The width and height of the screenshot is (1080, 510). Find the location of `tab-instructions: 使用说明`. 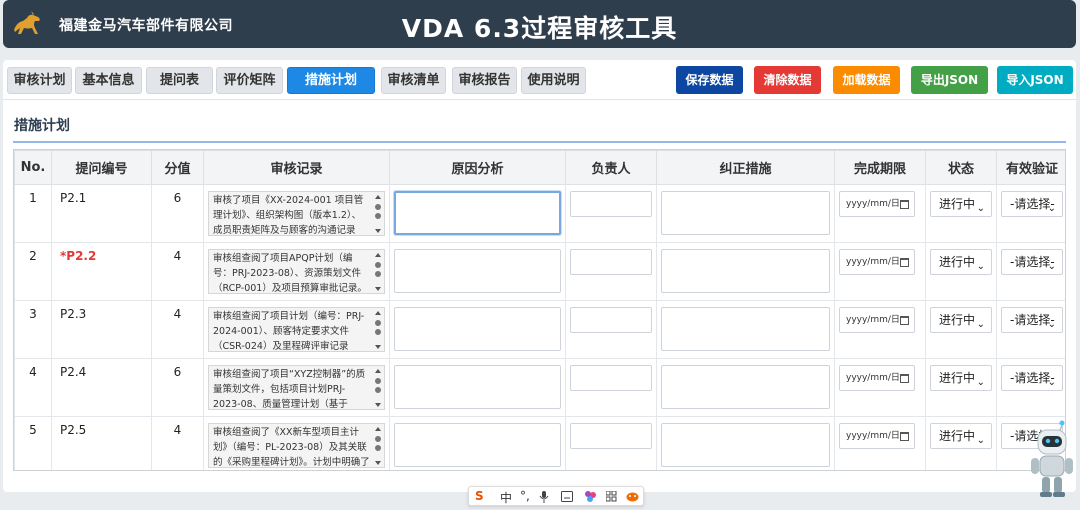

tab-instructions: 使用说明 is located at coordinates (553, 80).